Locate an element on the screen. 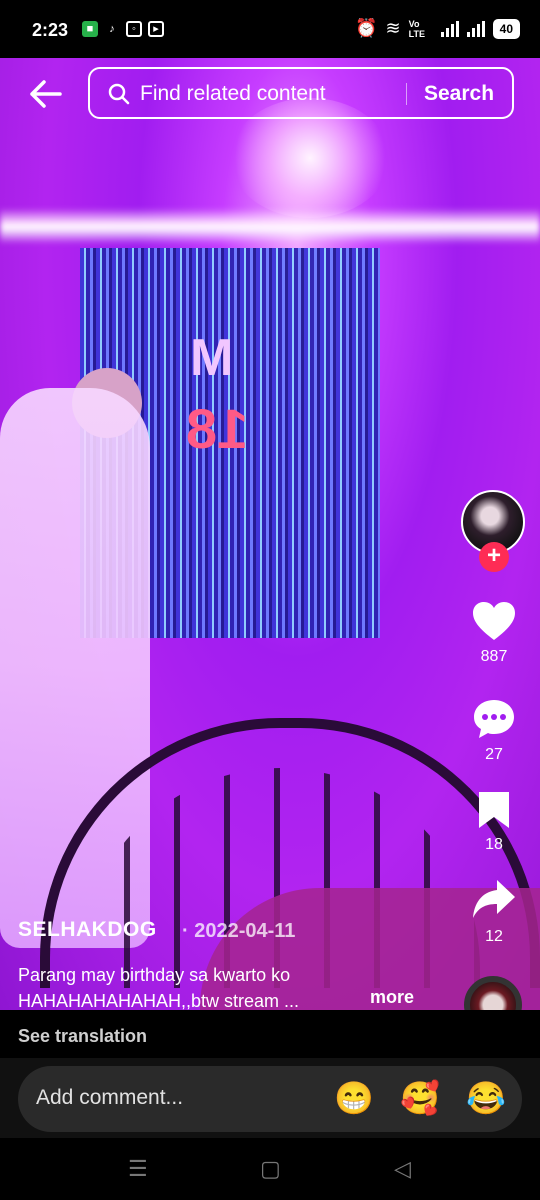 The width and height of the screenshot is (540, 1200). post-date: · 2022-04-11 is located at coordinates (239, 931).